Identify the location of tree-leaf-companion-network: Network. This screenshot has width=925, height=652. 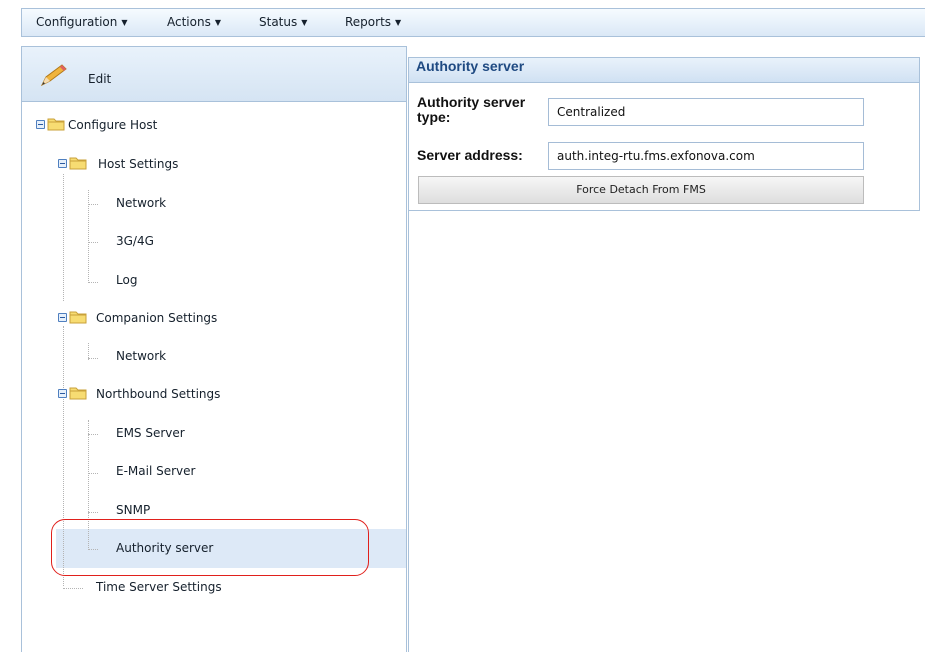
(141, 356).